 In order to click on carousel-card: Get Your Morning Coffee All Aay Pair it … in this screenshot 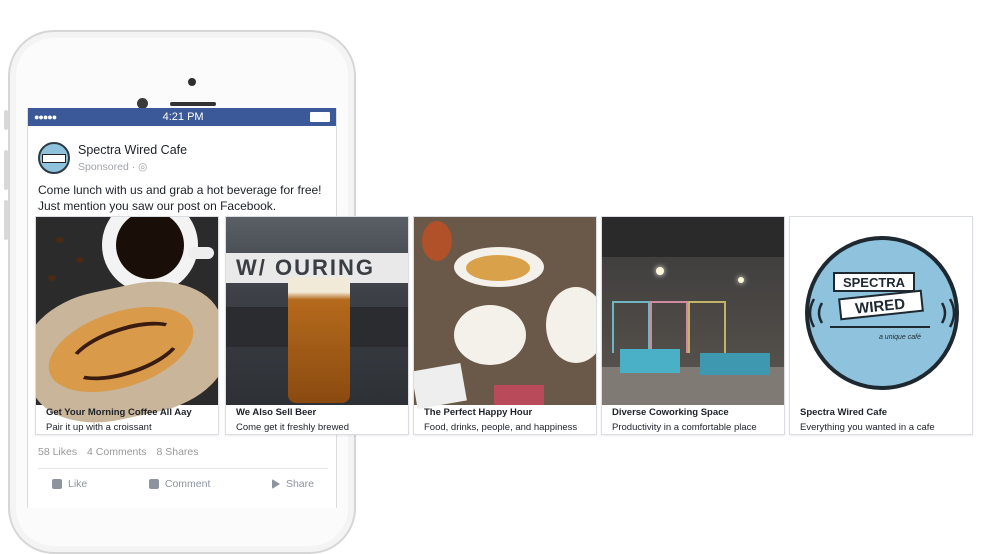, I will do `click(127, 325)`.